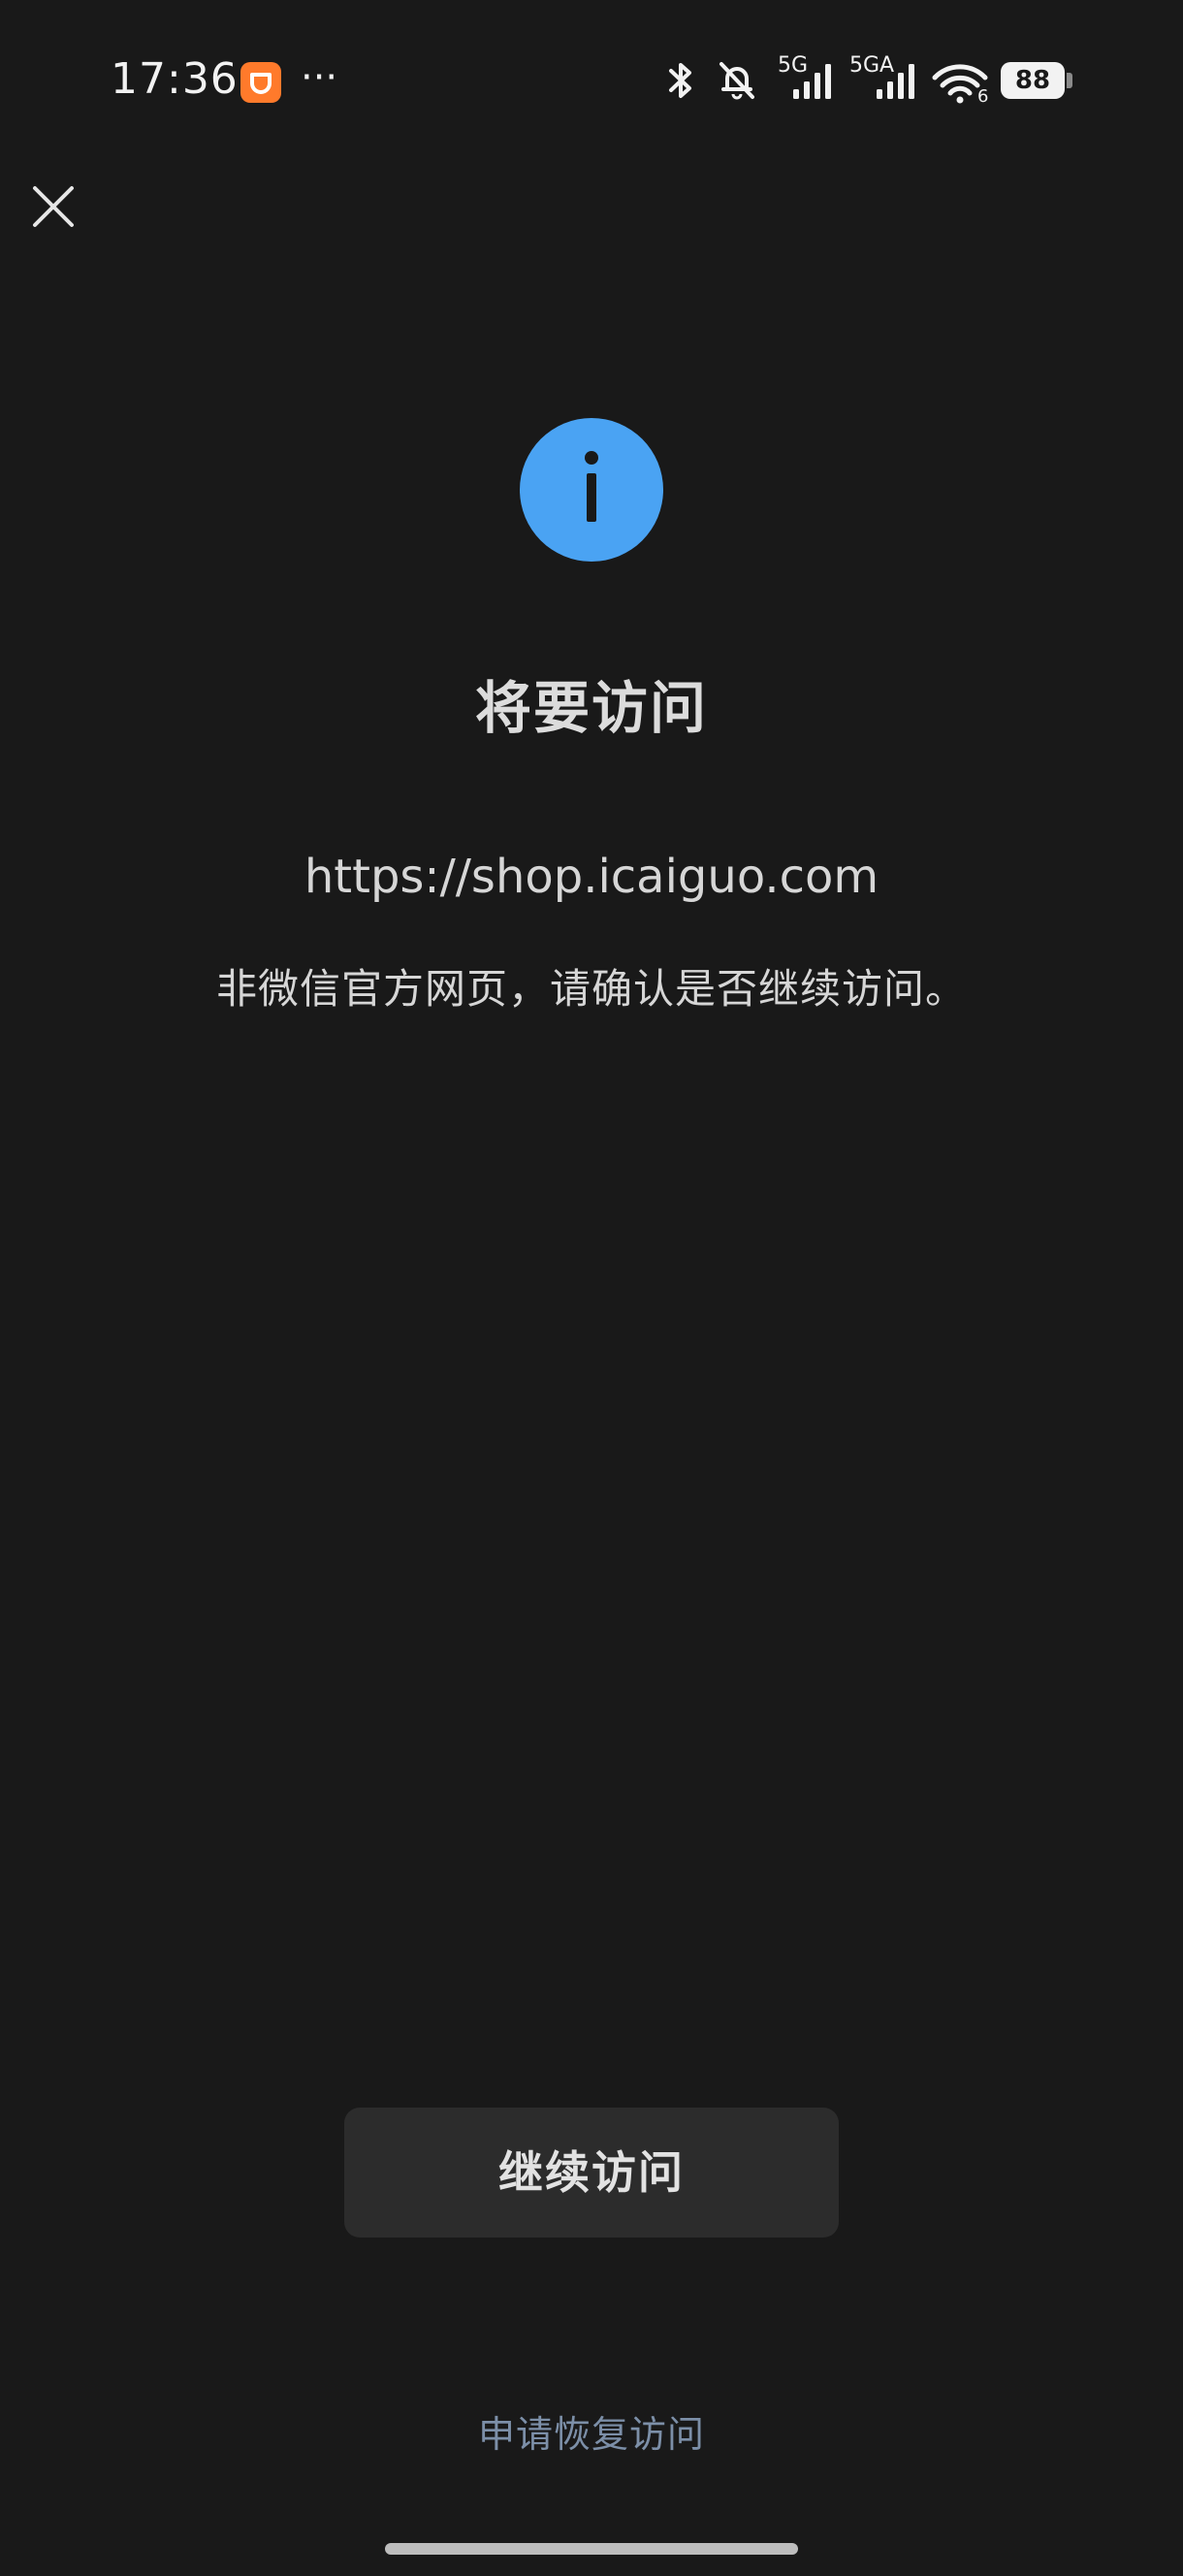 This screenshot has width=1183, height=2576. I want to click on request-restore-access-link: 申请恢复访问, so click(591, 2434).